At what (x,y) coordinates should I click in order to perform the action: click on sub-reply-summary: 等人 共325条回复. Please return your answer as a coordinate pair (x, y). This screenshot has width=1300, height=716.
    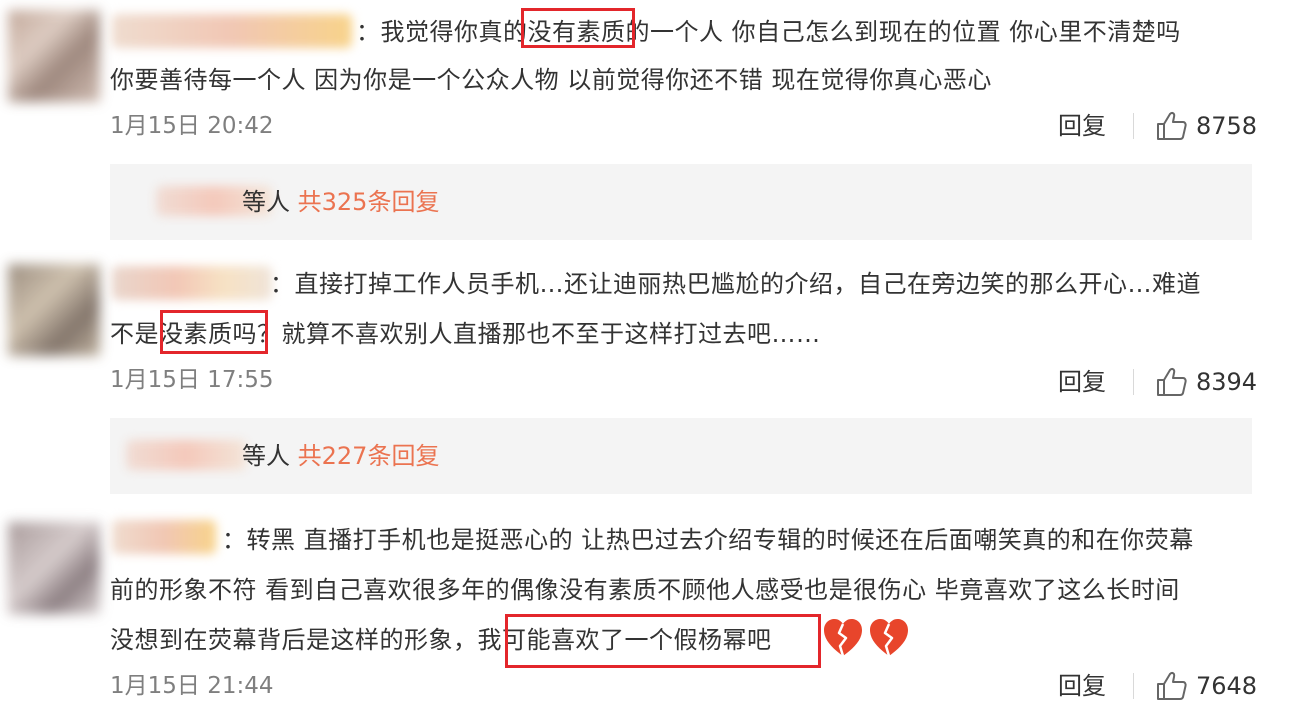
    Looking at the image, I should click on (340, 202).